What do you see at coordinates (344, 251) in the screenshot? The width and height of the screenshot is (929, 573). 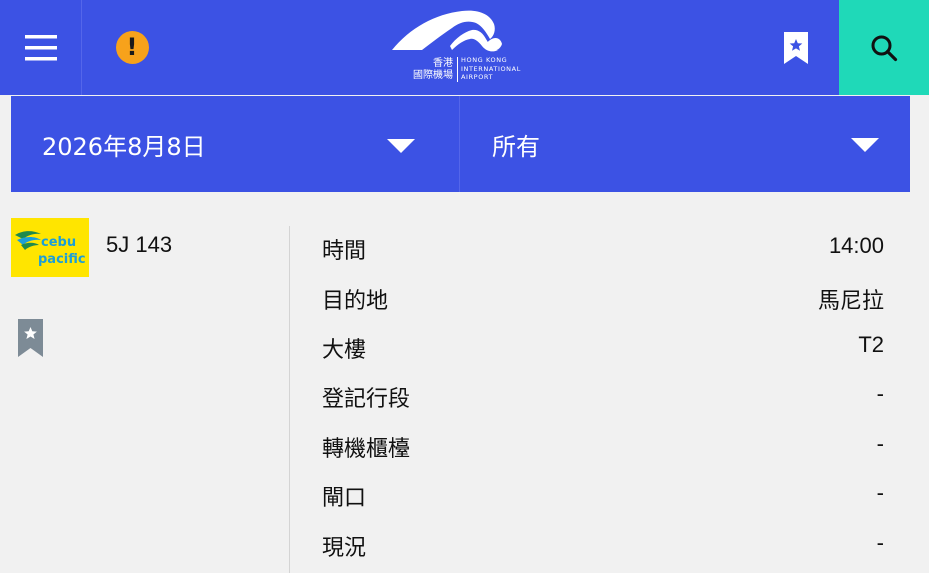 I see `detail-label: 時間` at bounding box center [344, 251].